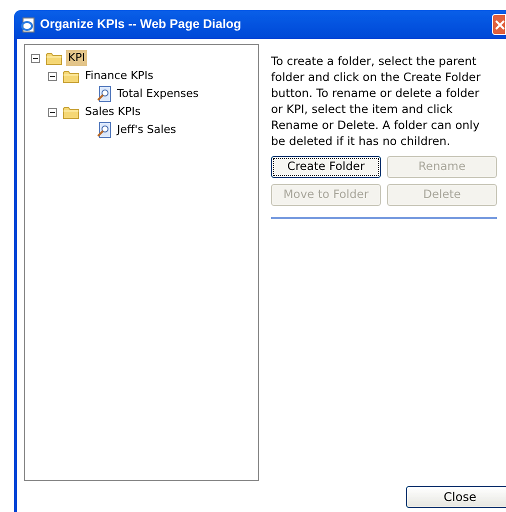  I want to click on tree-item: Finance KPIs, so click(119, 76).